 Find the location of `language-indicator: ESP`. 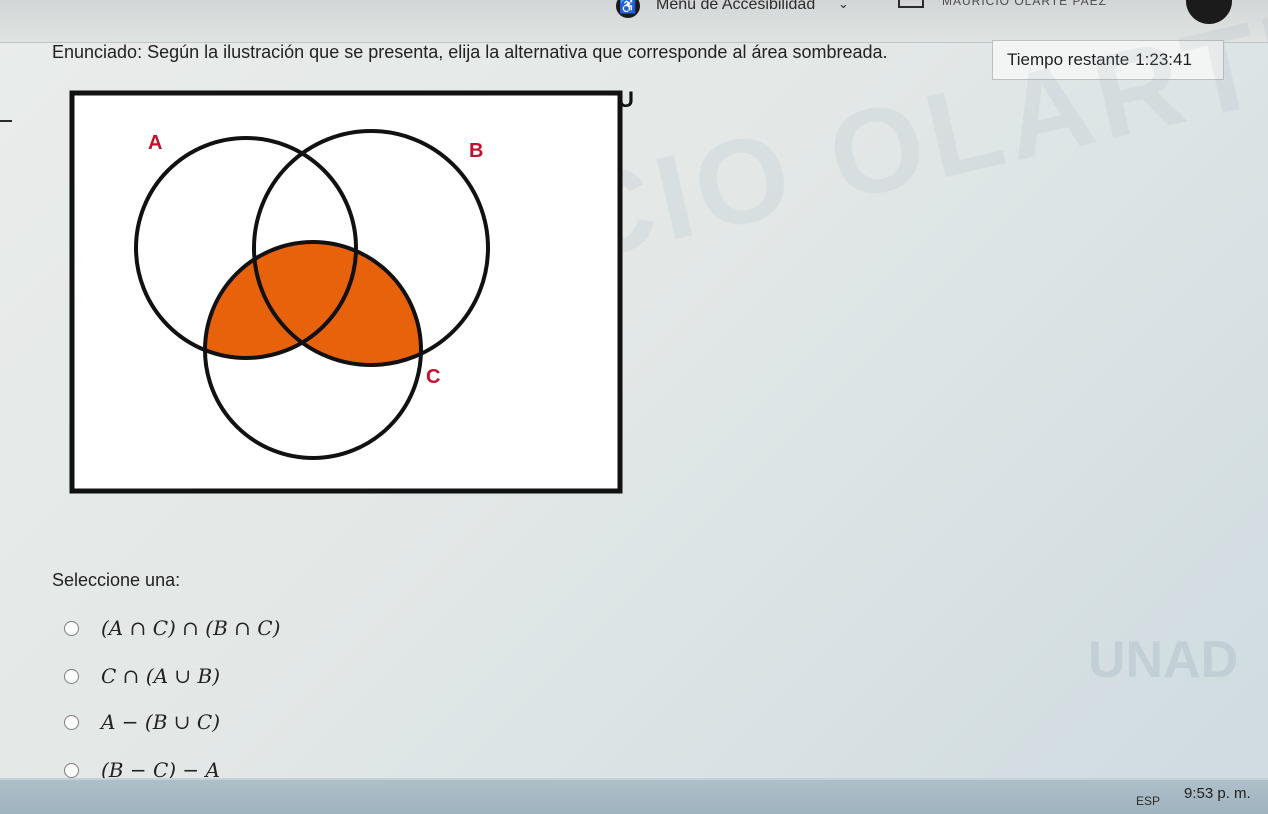

language-indicator: ESP is located at coordinates (1148, 801).